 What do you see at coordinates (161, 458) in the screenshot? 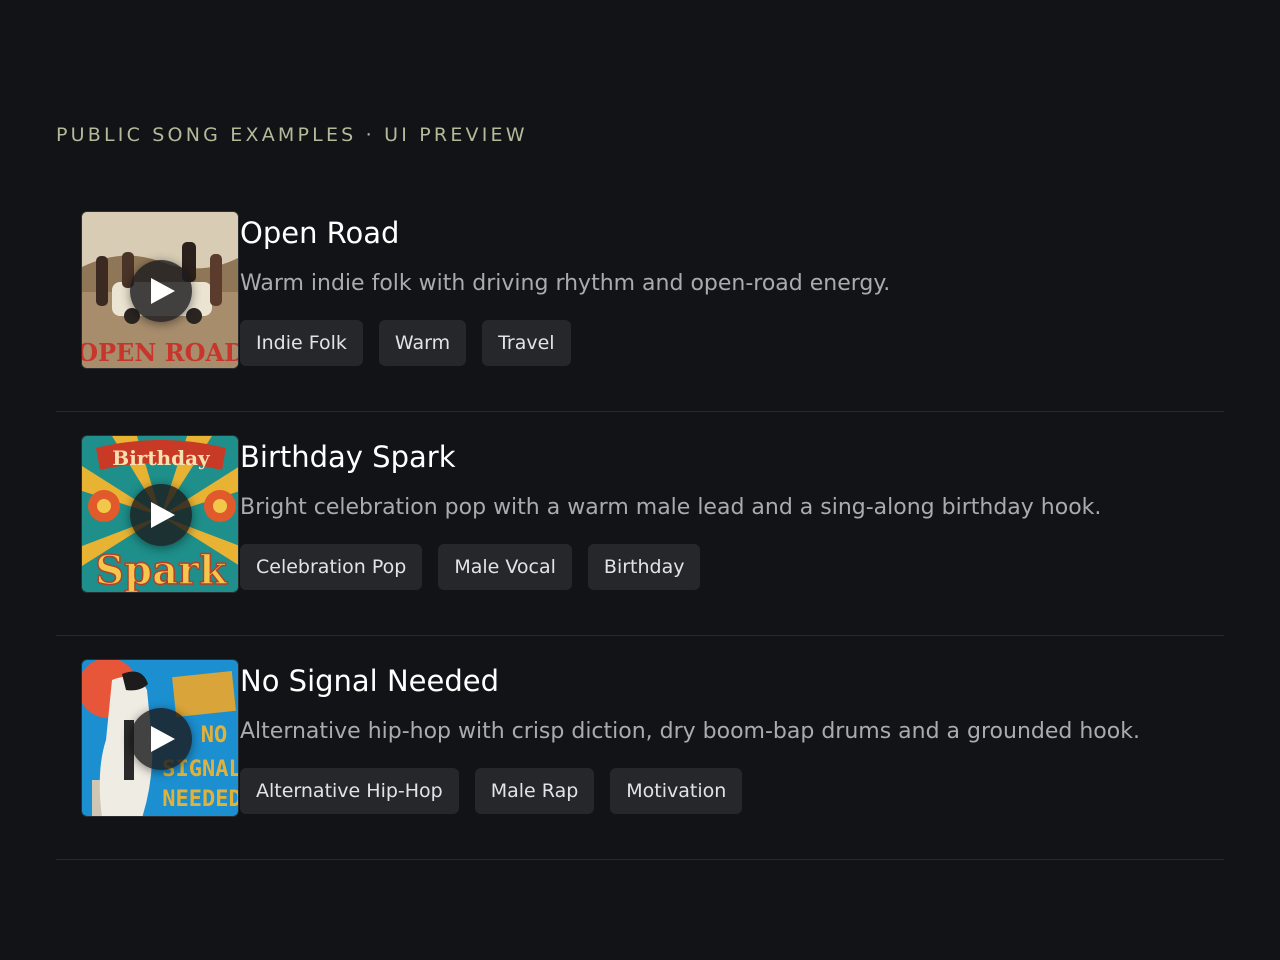
I see `cover-title-birthday: Birthday` at bounding box center [161, 458].